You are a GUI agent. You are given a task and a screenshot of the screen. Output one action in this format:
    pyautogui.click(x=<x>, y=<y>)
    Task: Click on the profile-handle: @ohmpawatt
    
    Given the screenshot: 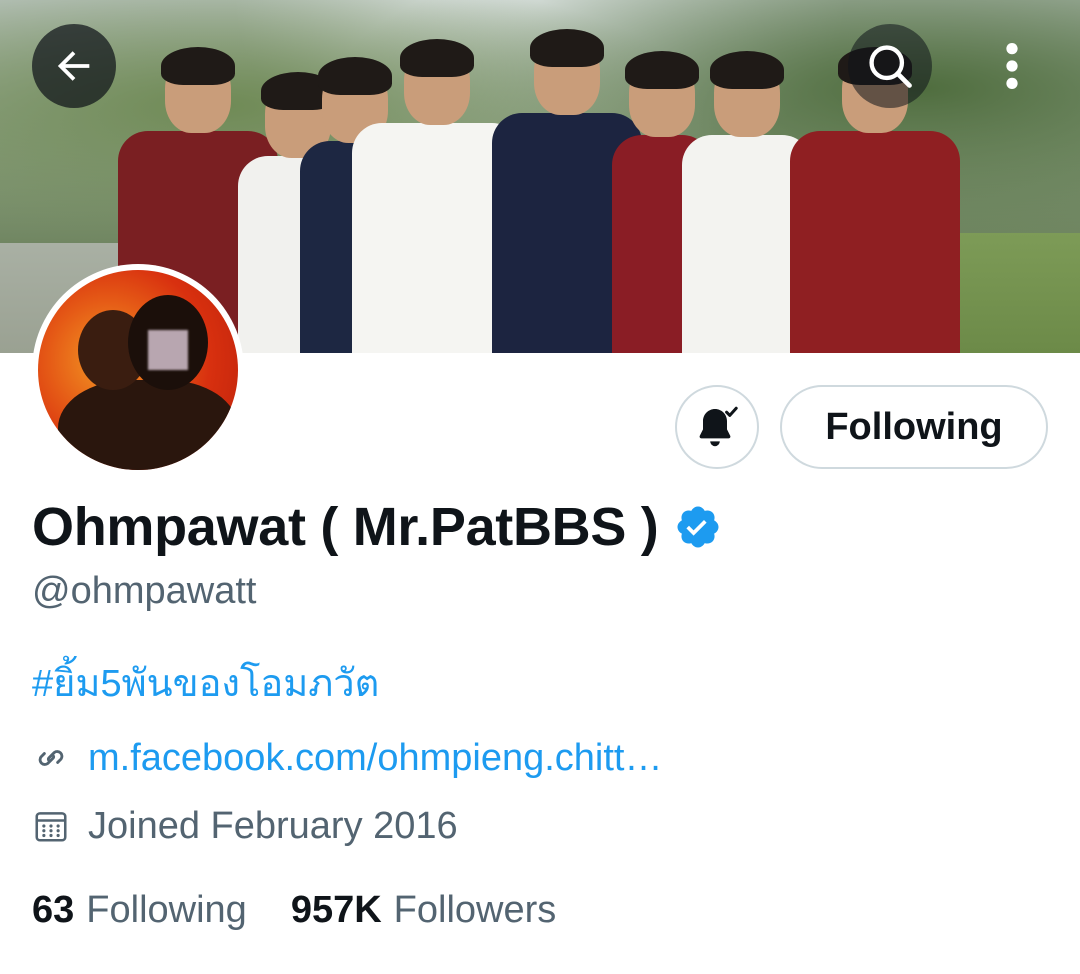 What is the action you would take?
    pyautogui.click(x=144, y=591)
    